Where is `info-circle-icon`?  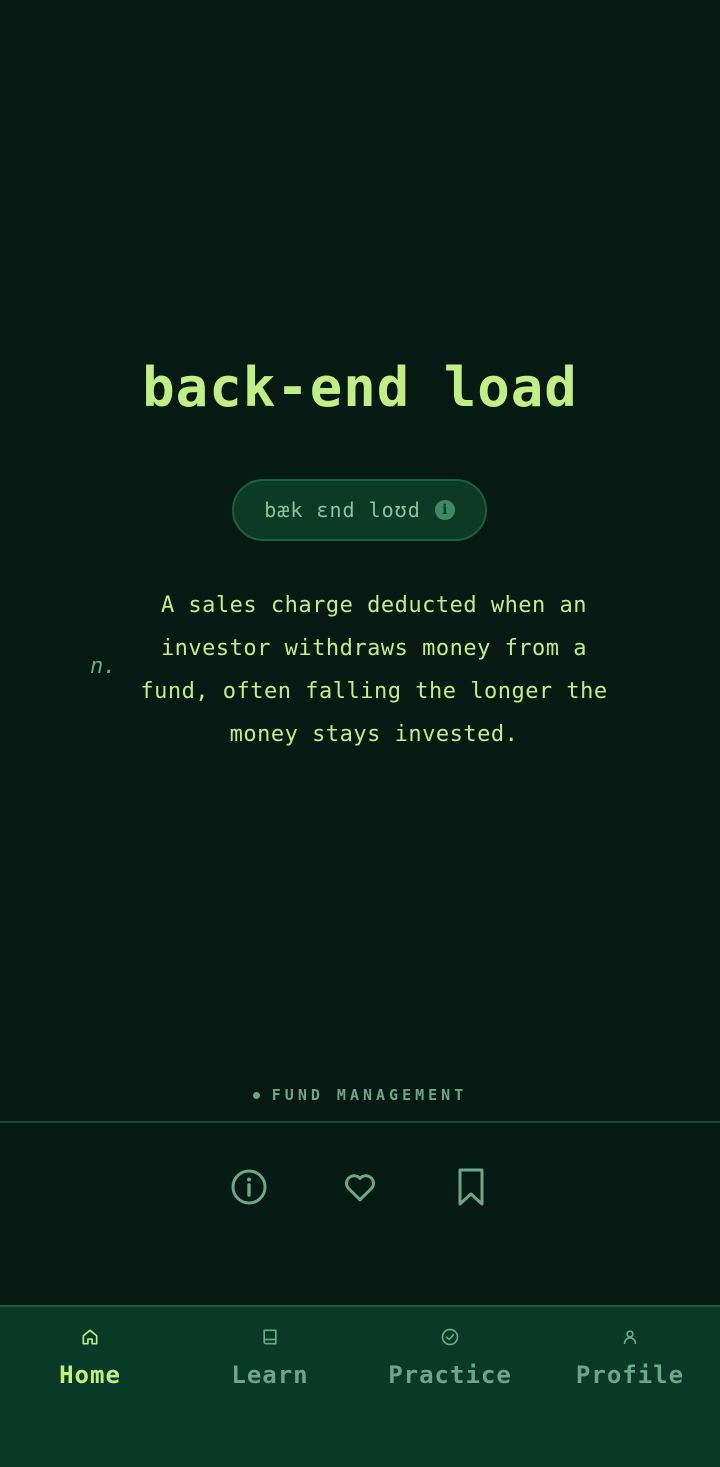
info-circle-icon is located at coordinates (249, 1187).